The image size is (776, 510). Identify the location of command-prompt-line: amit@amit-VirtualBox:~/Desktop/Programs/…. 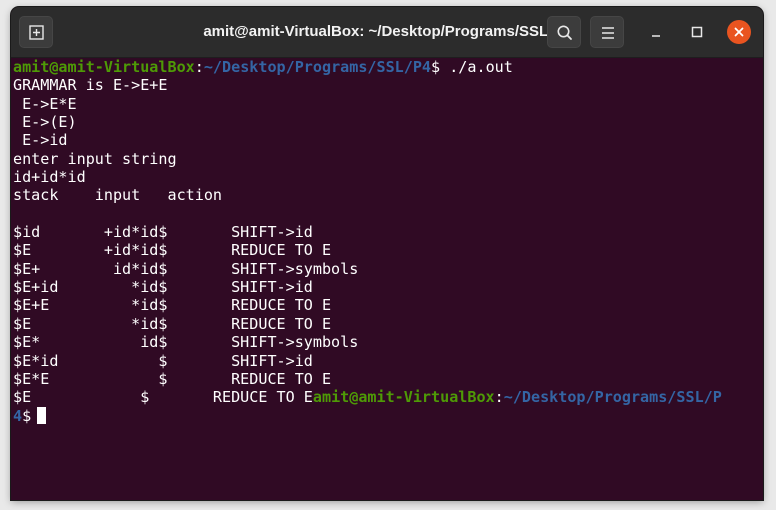
(387, 67).